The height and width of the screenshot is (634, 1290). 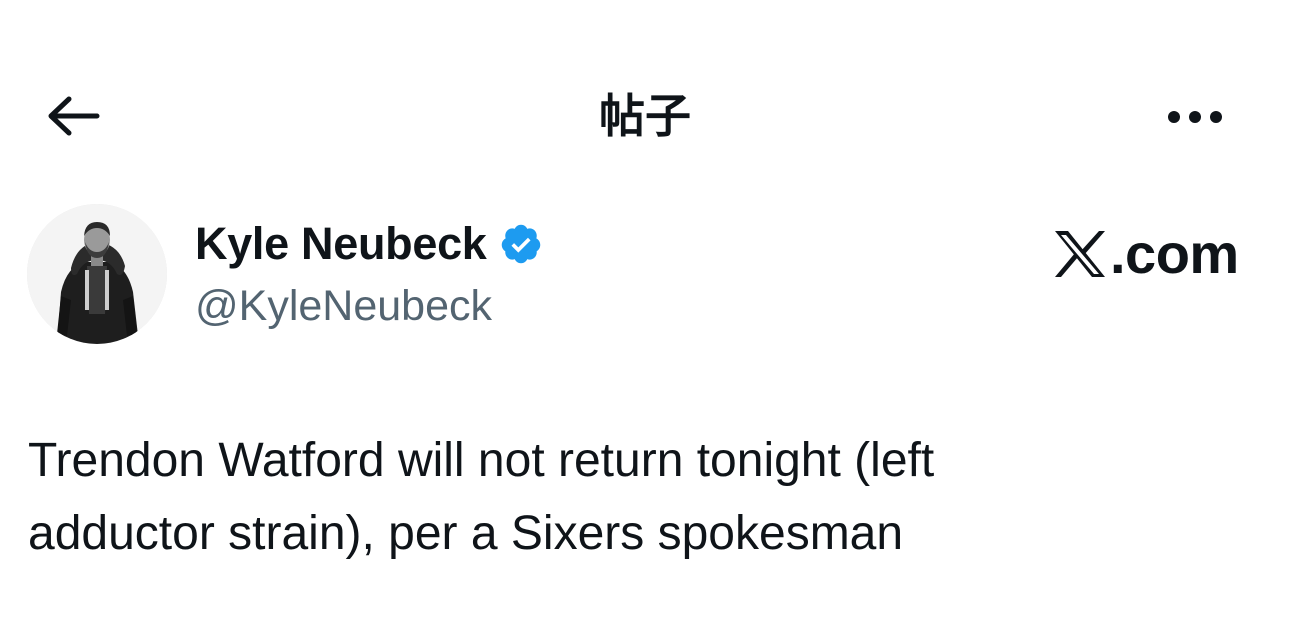 What do you see at coordinates (1174, 253) in the screenshot?
I see `brand-domain-text: .com` at bounding box center [1174, 253].